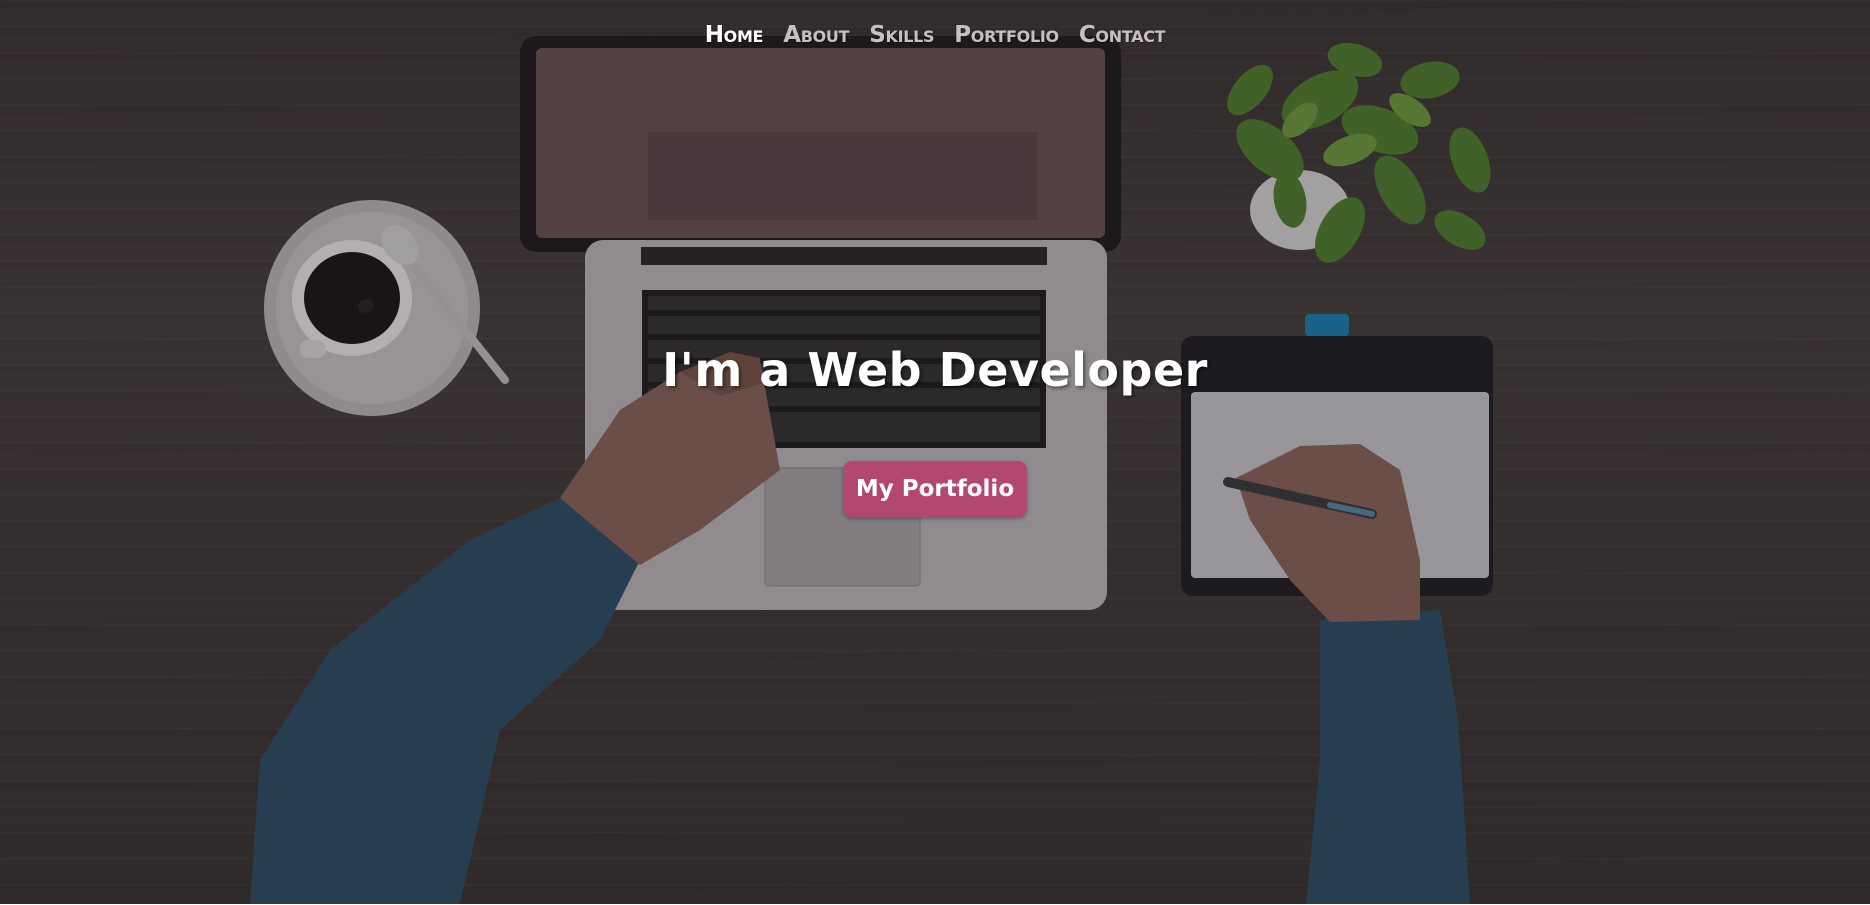 This screenshot has width=1870, height=905. Describe the element at coordinates (935, 35) in the screenshot. I see `main-nav: Home About Skills Portfolio Contact` at that location.